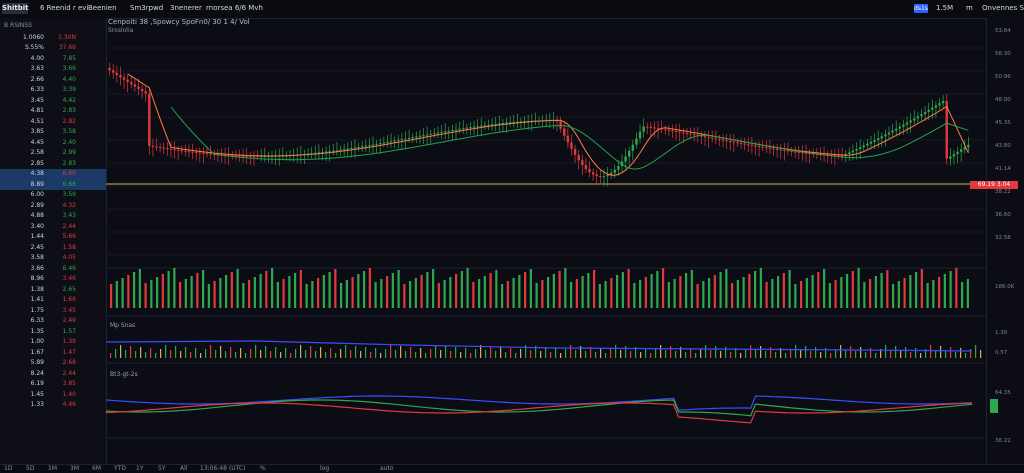  I want to click on watchlist-row: 2.58 2.99, so click(53, 153).